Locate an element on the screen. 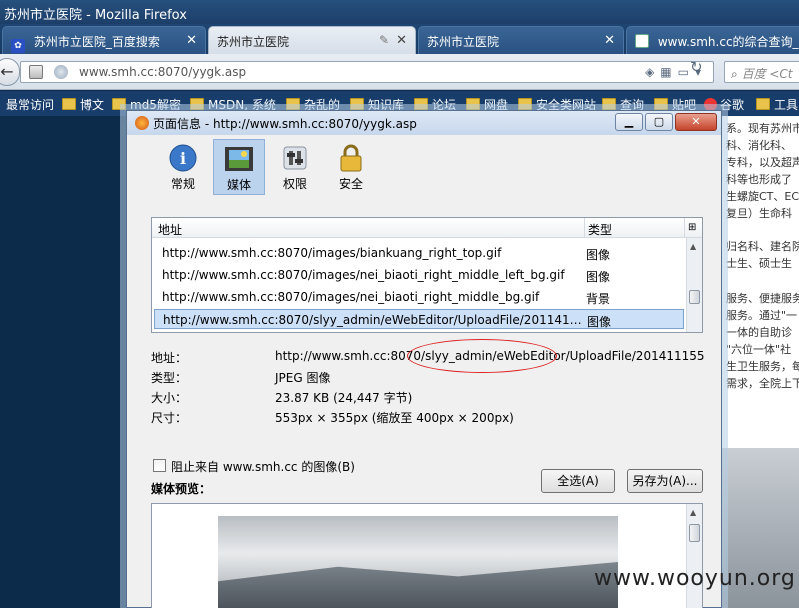 This screenshot has height=608, width=799. select-all-button: 全选(A) is located at coordinates (578, 481).